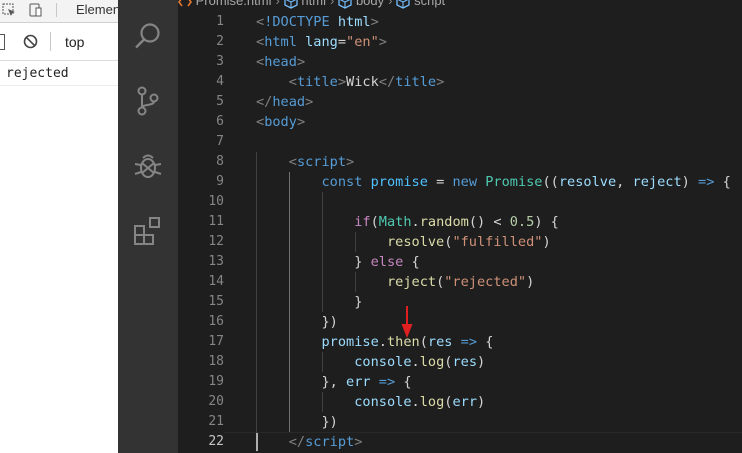 Image resolution: width=742 pixels, height=453 pixels. Describe the element at coordinates (35, 10) in the screenshot. I see `device-toolbar-icon` at that location.